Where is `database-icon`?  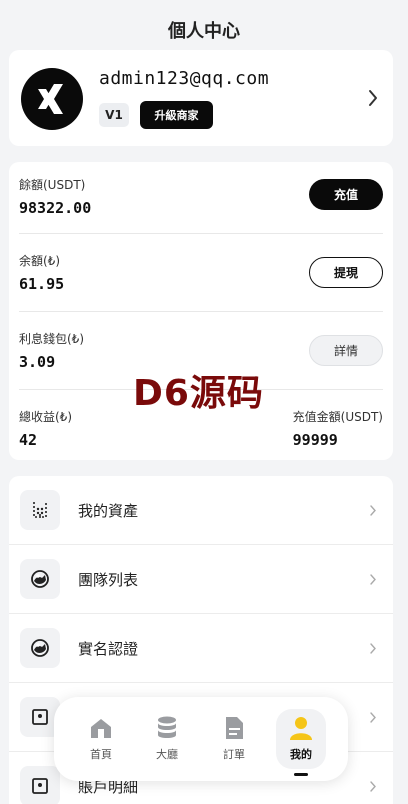 database-icon is located at coordinates (167, 727).